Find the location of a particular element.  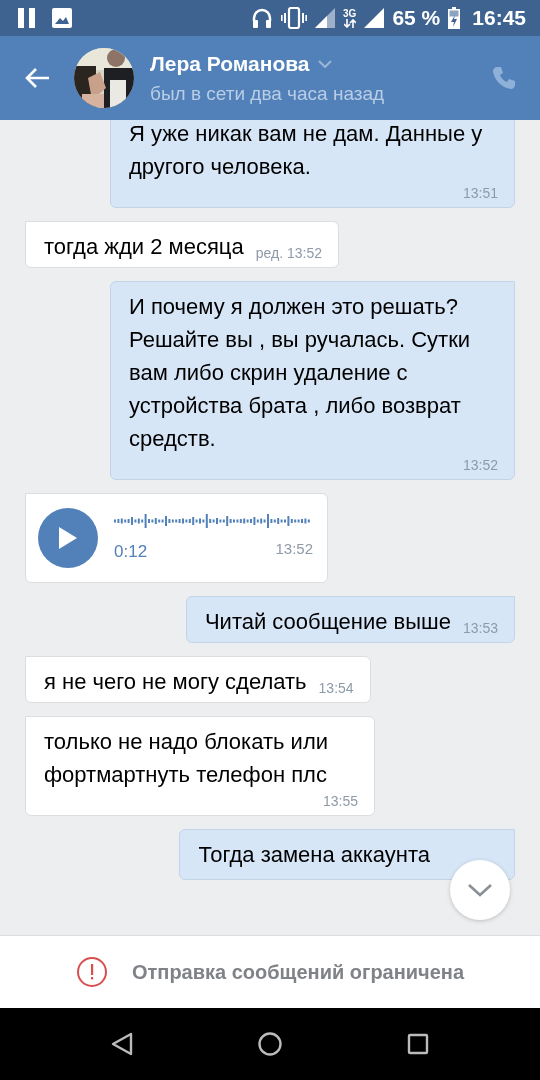

contact-name: Лера Романова is located at coordinates (230, 64).